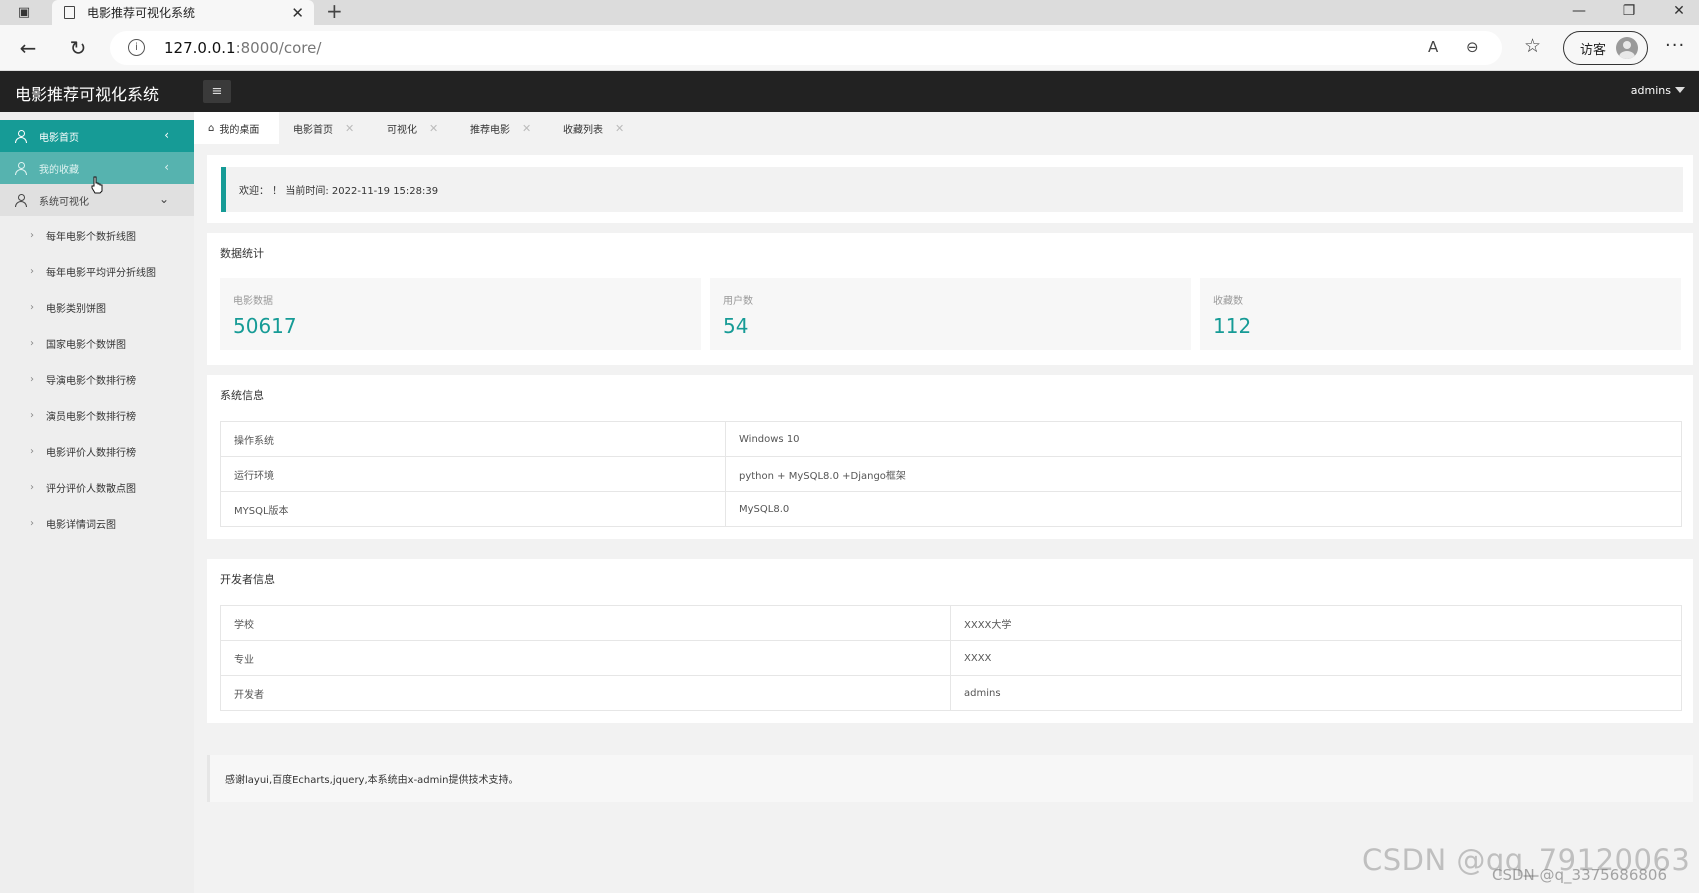  I want to click on sidebar-subitem-label: 每年电影平均评分折线图, so click(101, 273).